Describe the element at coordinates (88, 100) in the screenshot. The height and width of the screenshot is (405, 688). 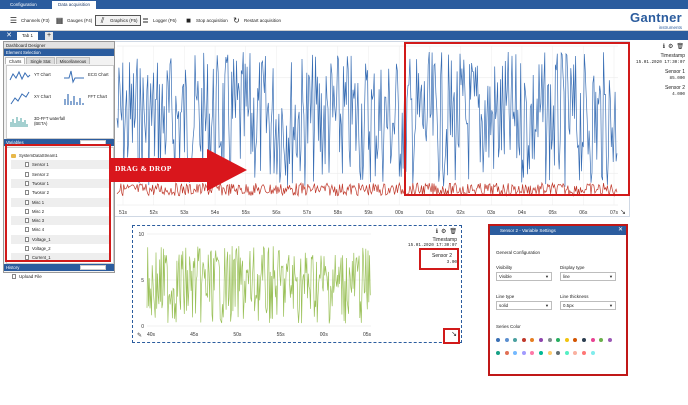
I see `chart-type-fft: FFT Chart` at that location.